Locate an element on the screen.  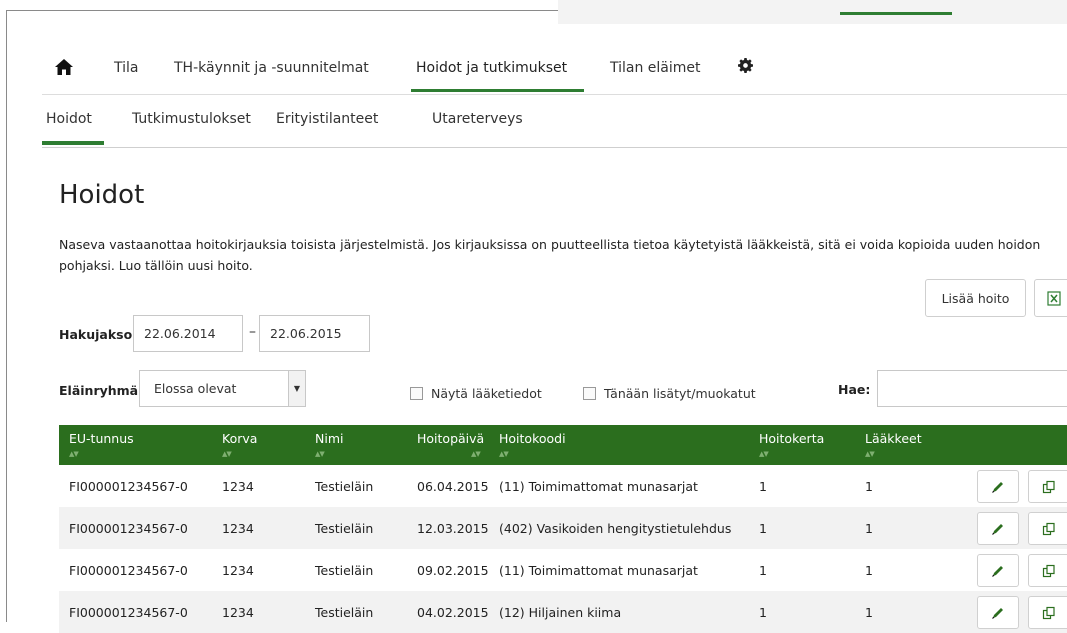
subnav-active-indicator is located at coordinates (73, 143).